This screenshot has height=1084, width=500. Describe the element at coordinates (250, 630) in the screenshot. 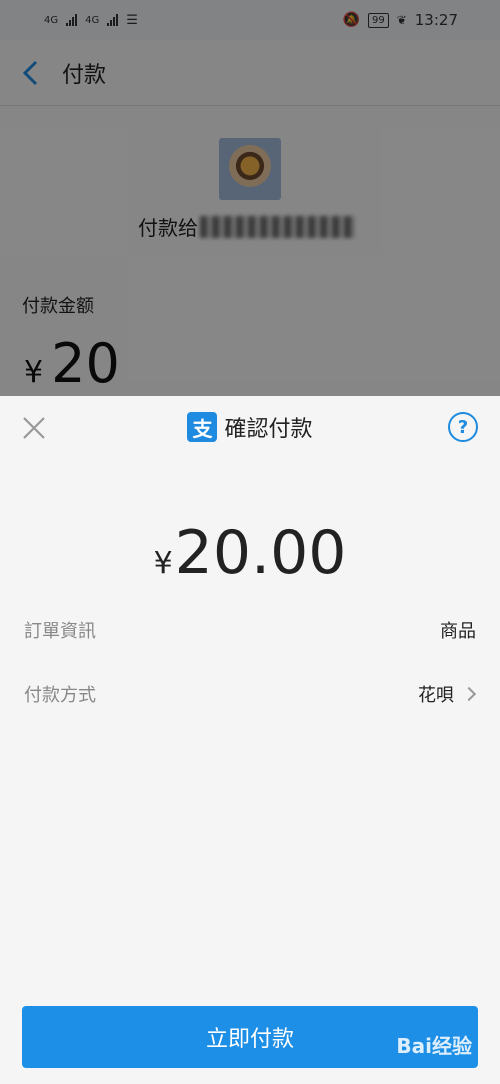

I see `order-info-row: 訂單資訊 商品` at that location.